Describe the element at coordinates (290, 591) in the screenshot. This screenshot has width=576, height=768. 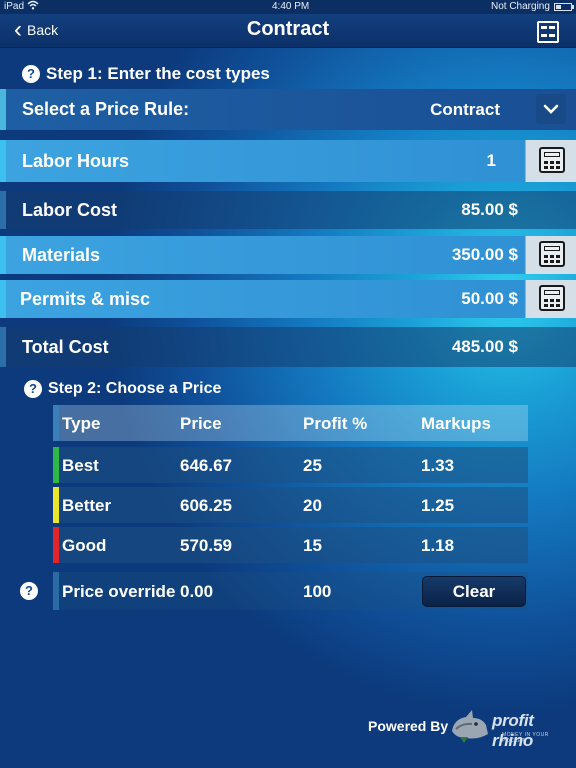
I see `price-override-row: Price override 0.00 100 Clear` at that location.